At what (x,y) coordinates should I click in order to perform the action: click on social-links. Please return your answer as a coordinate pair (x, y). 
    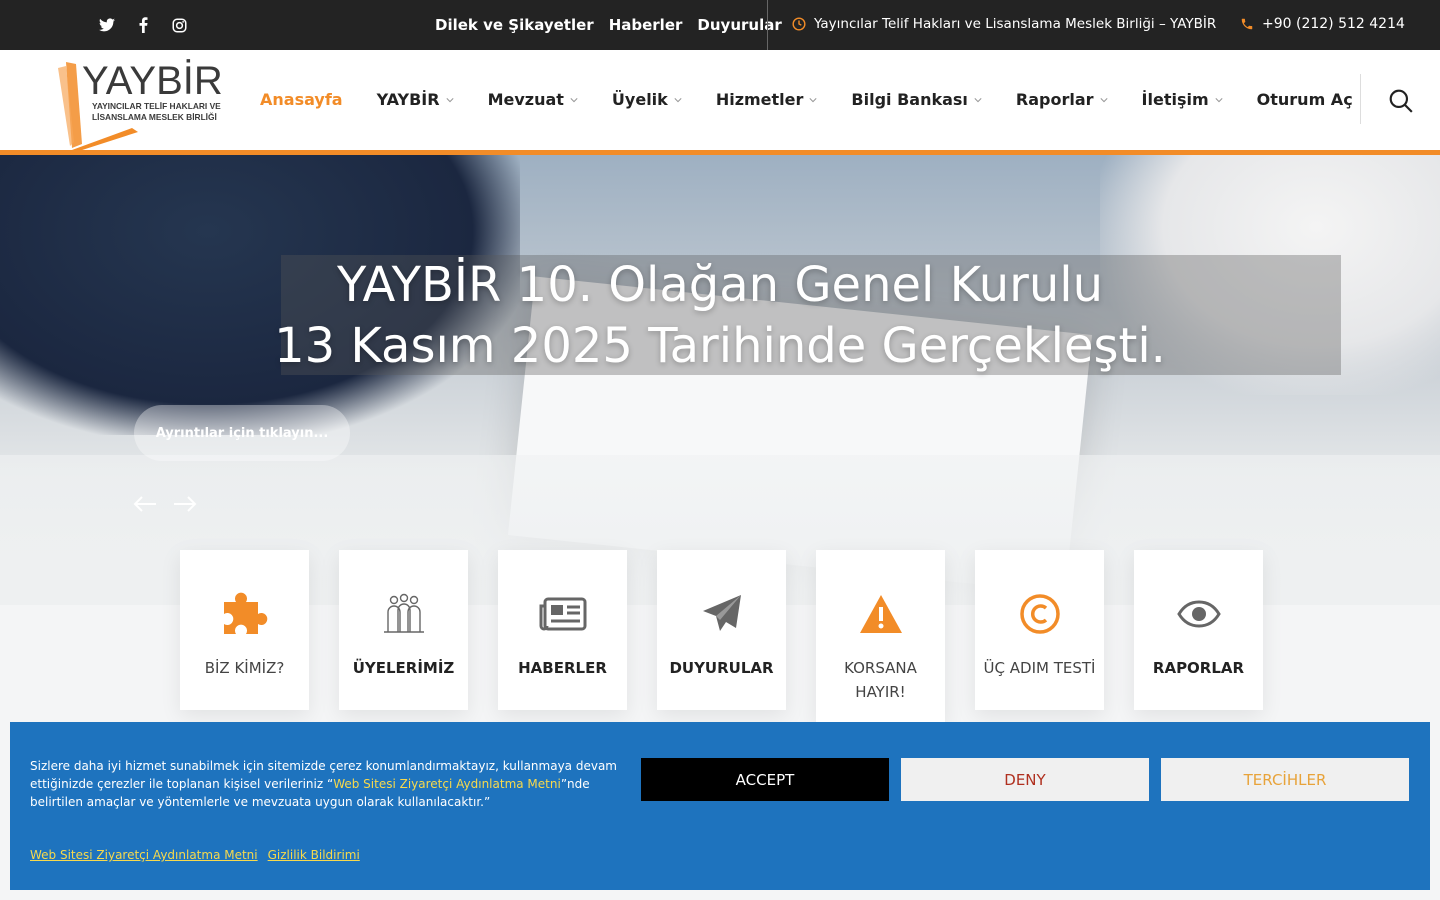
    Looking at the image, I should click on (143, 25).